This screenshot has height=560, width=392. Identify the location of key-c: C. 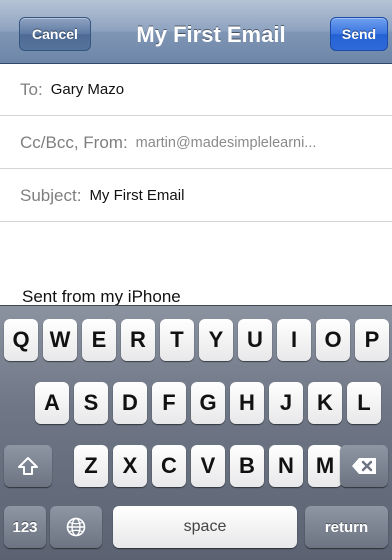
(169, 466).